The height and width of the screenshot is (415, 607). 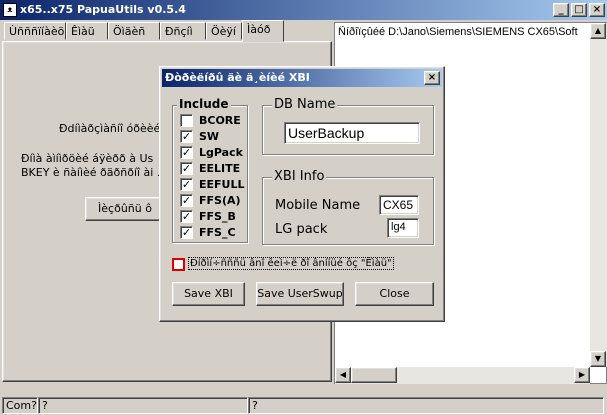 What do you see at coordinates (343, 375) in the screenshot?
I see `scroll-left-button: ◀` at bounding box center [343, 375].